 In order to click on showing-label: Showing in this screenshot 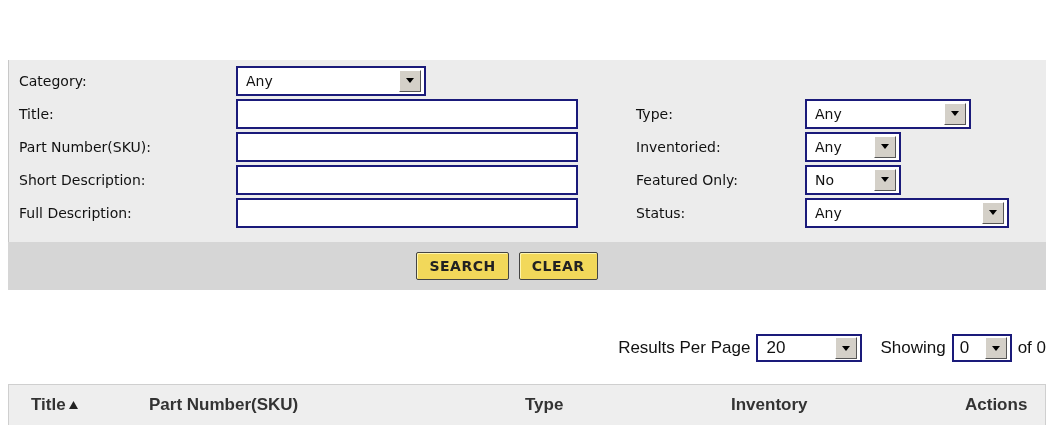, I will do `click(913, 348)`.